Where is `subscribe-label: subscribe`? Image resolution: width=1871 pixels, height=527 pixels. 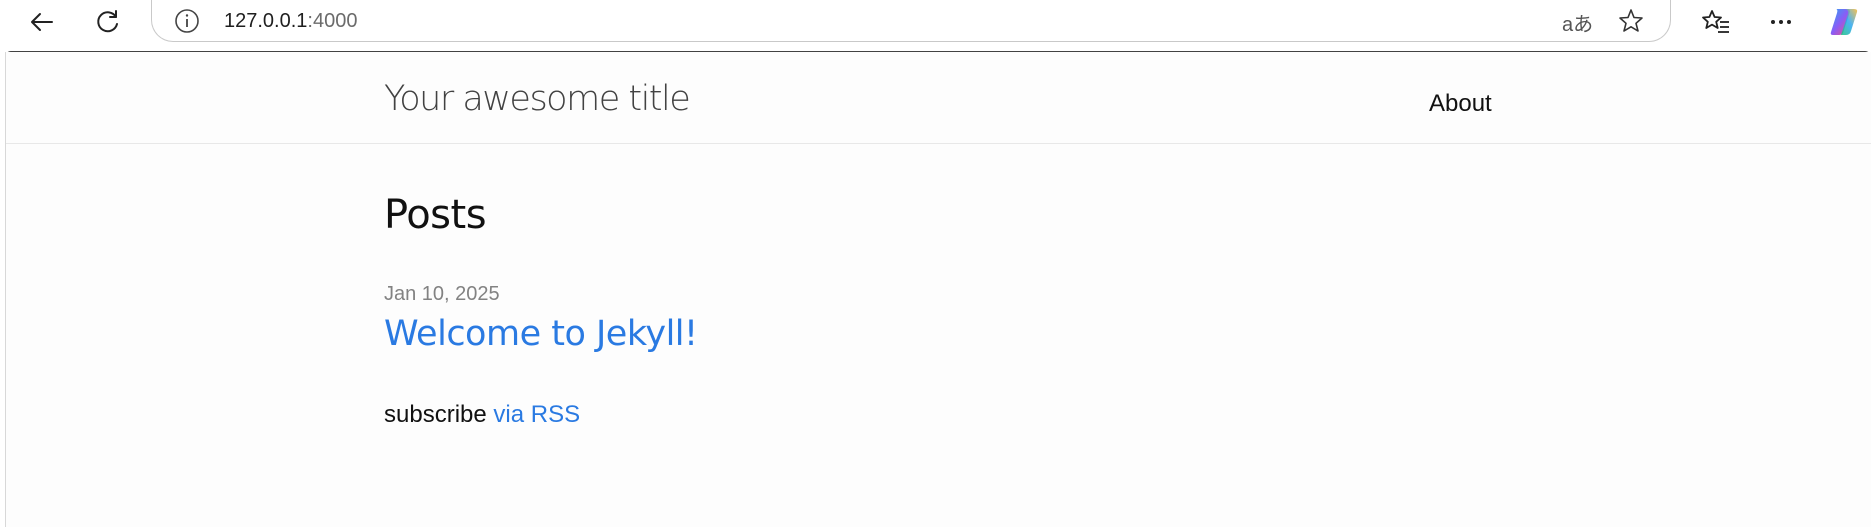 subscribe-label: subscribe is located at coordinates (435, 414).